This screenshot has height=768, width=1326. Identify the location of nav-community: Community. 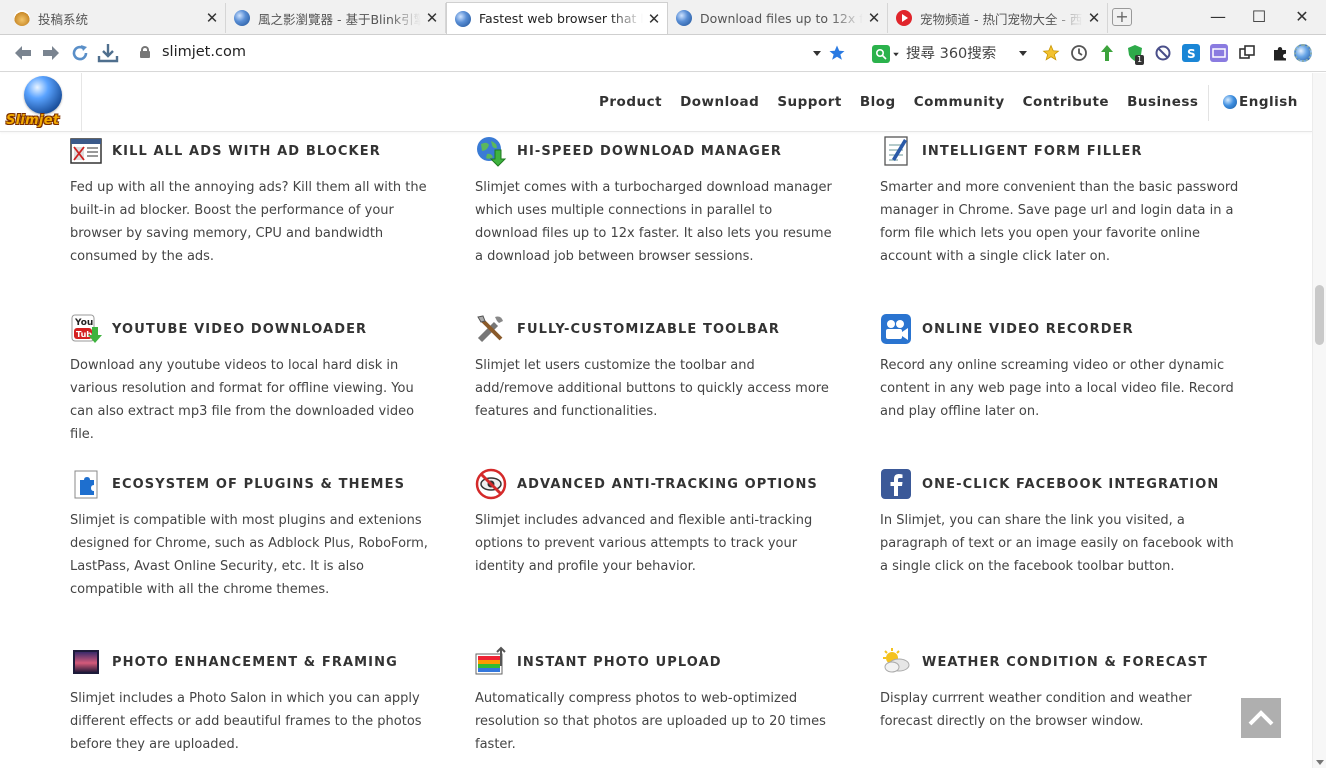
(959, 102).